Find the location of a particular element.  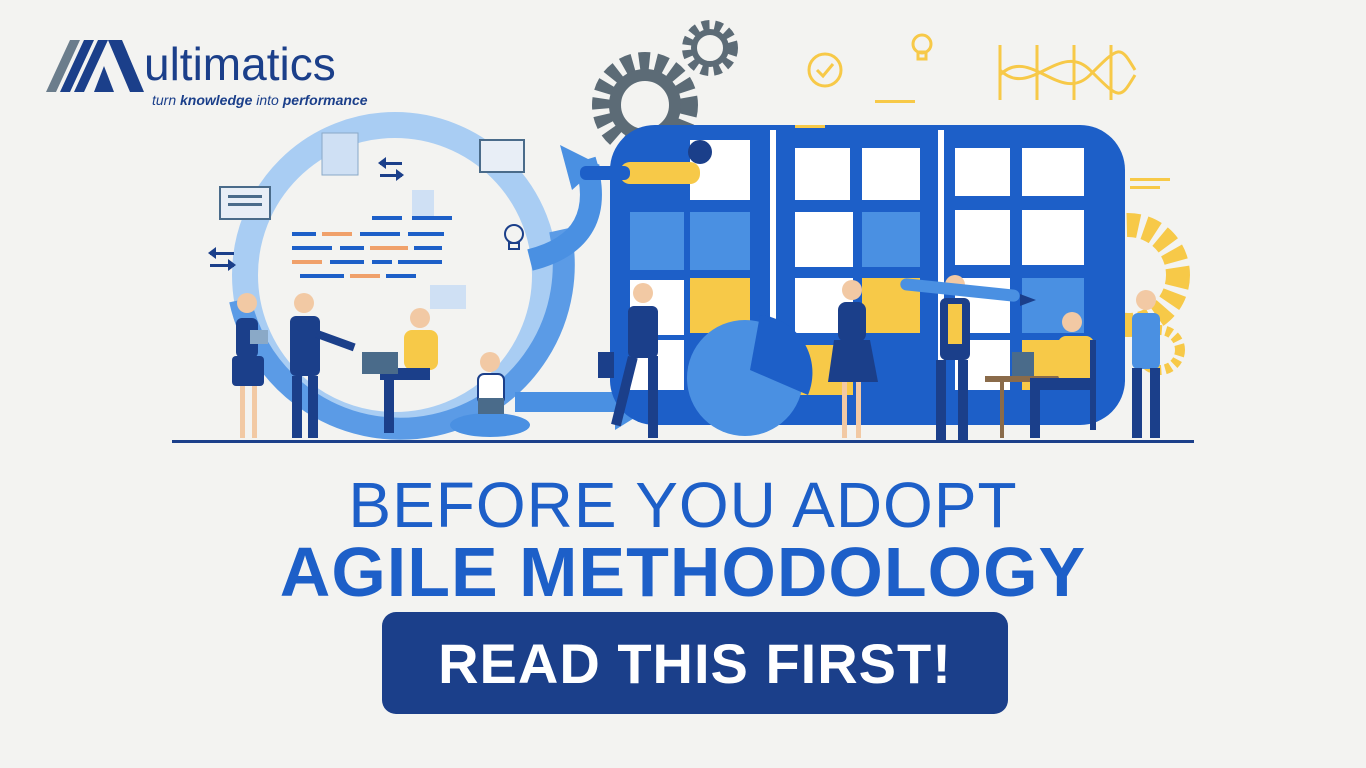

wave-chart-icon is located at coordinates (1067, 72).